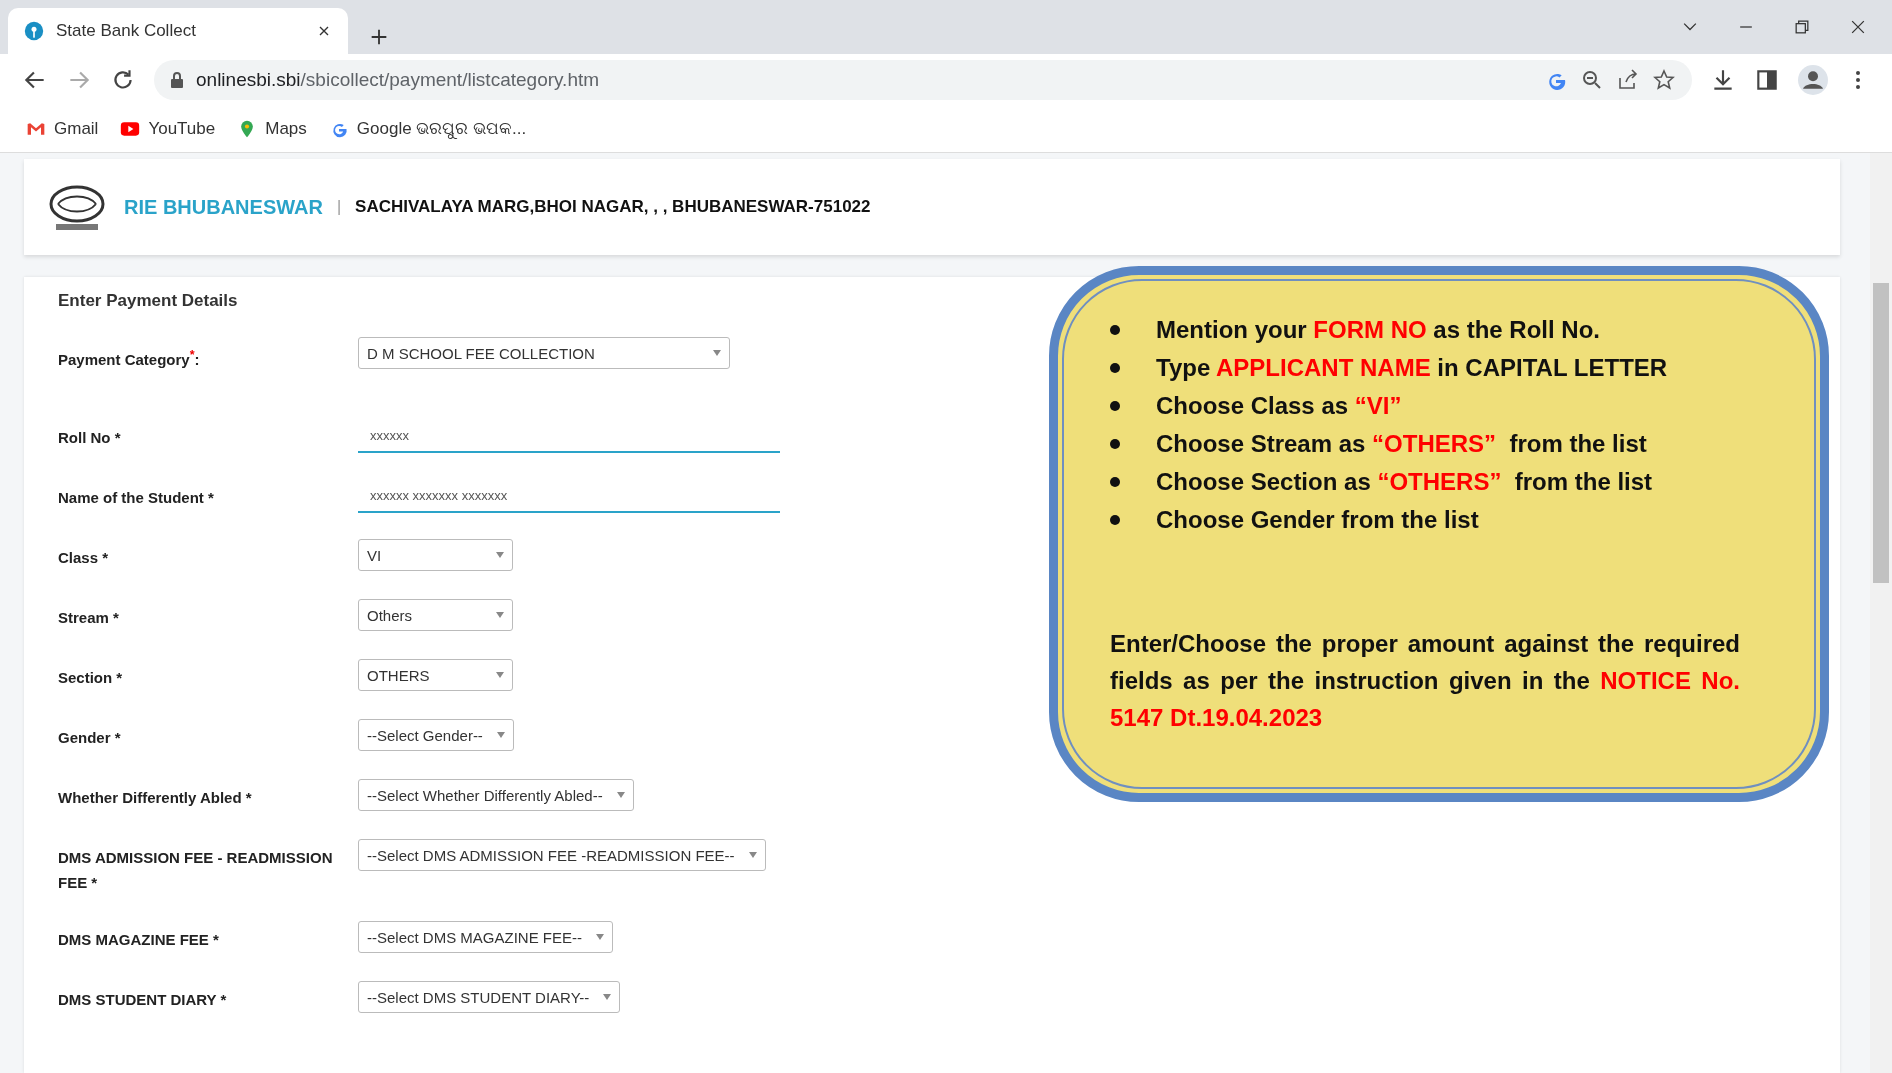 This screenshot has height=1073, width=1892. Describe the element at coordinates (272, 129) in the screenshot. I see `bookmark: Maps` at that location.